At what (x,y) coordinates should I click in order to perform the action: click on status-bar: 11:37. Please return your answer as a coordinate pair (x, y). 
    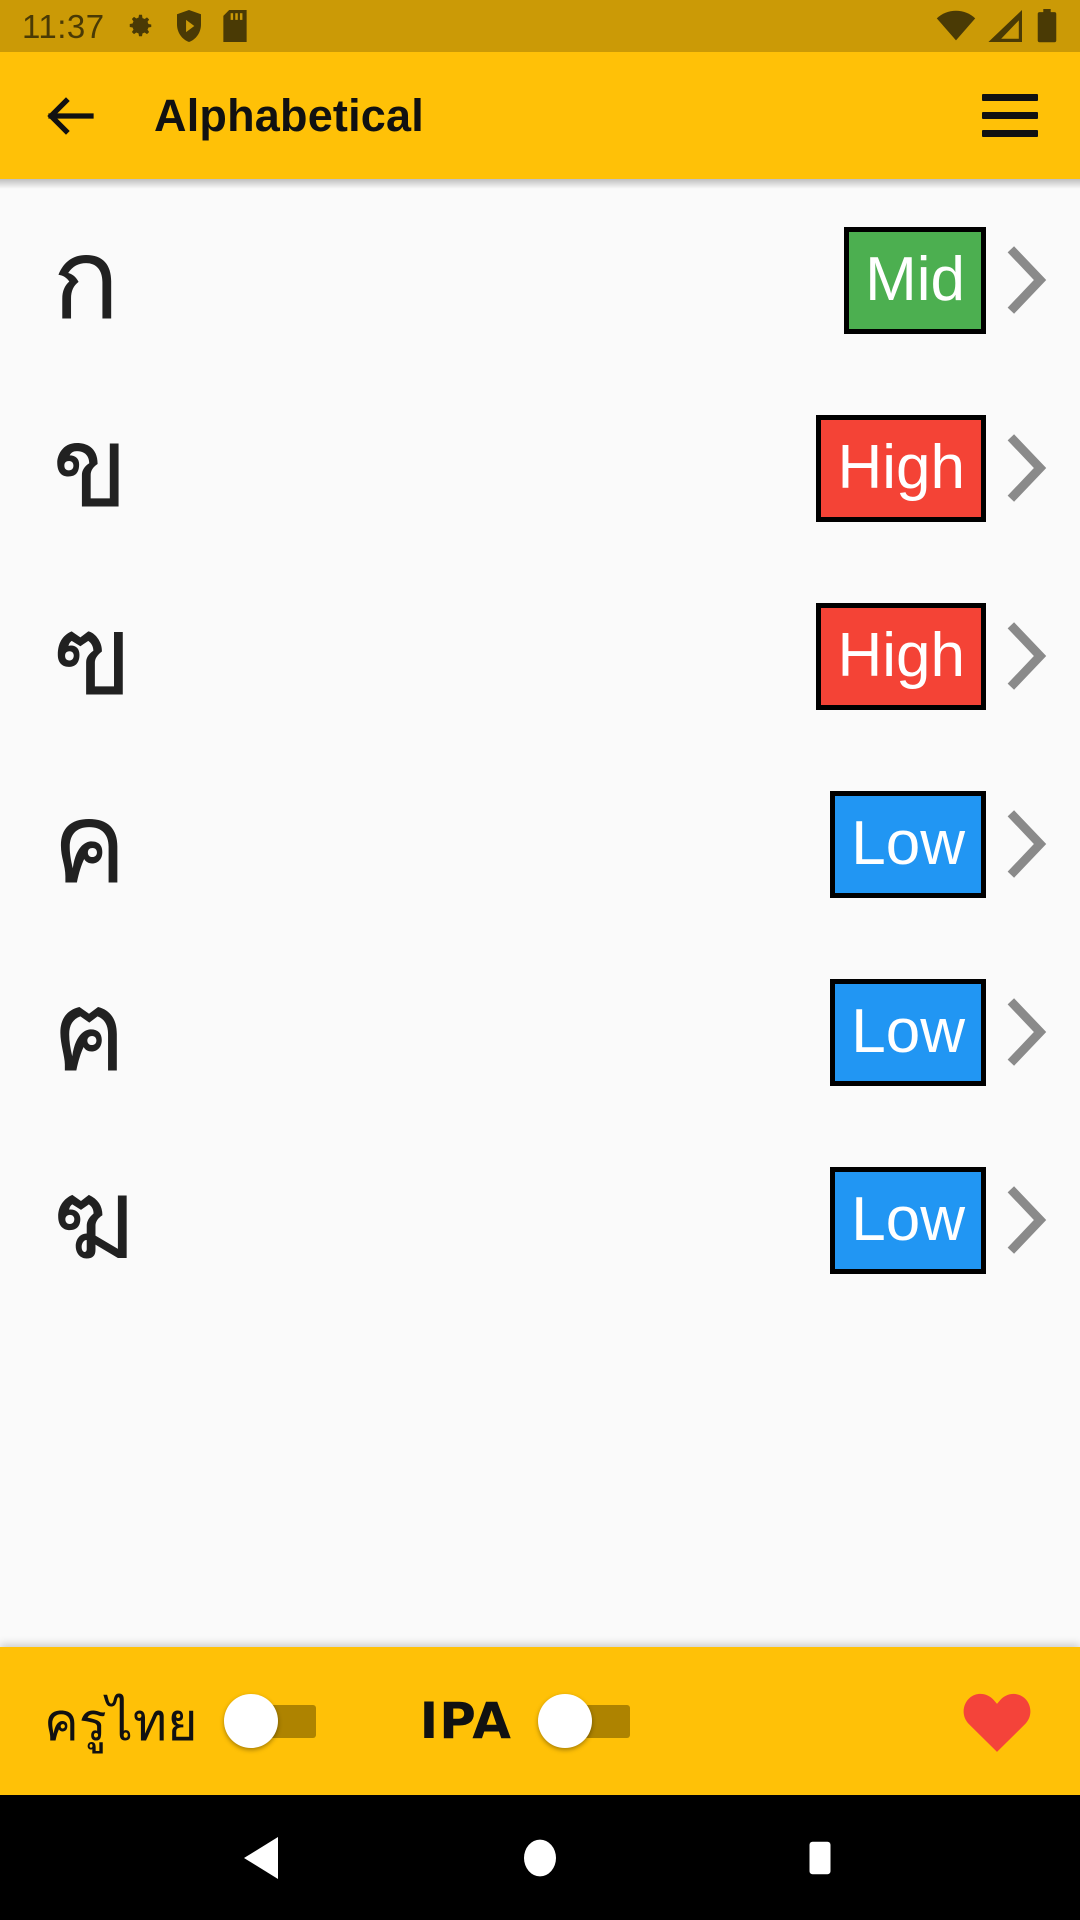
    Looking at the image, I should click on (540, 26).